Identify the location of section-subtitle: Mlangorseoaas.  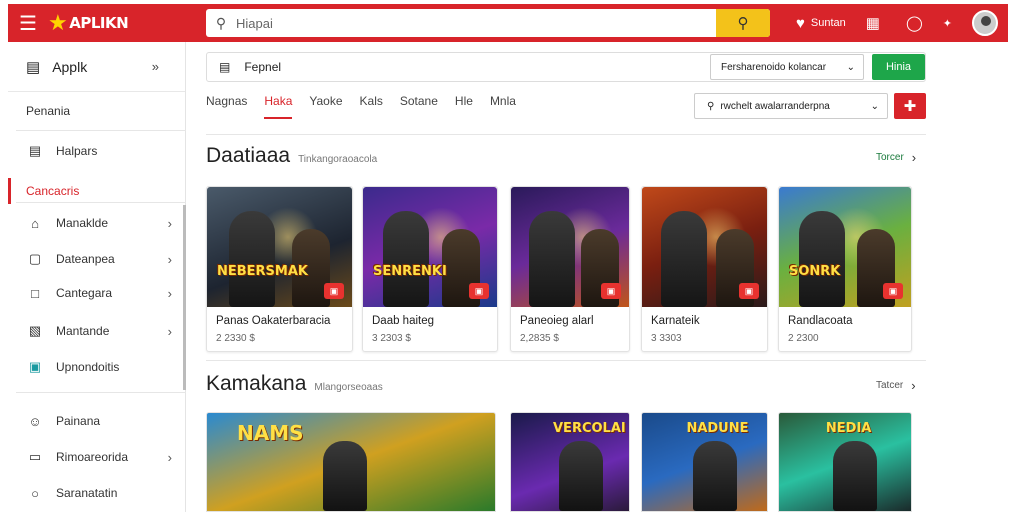
(348, 387).